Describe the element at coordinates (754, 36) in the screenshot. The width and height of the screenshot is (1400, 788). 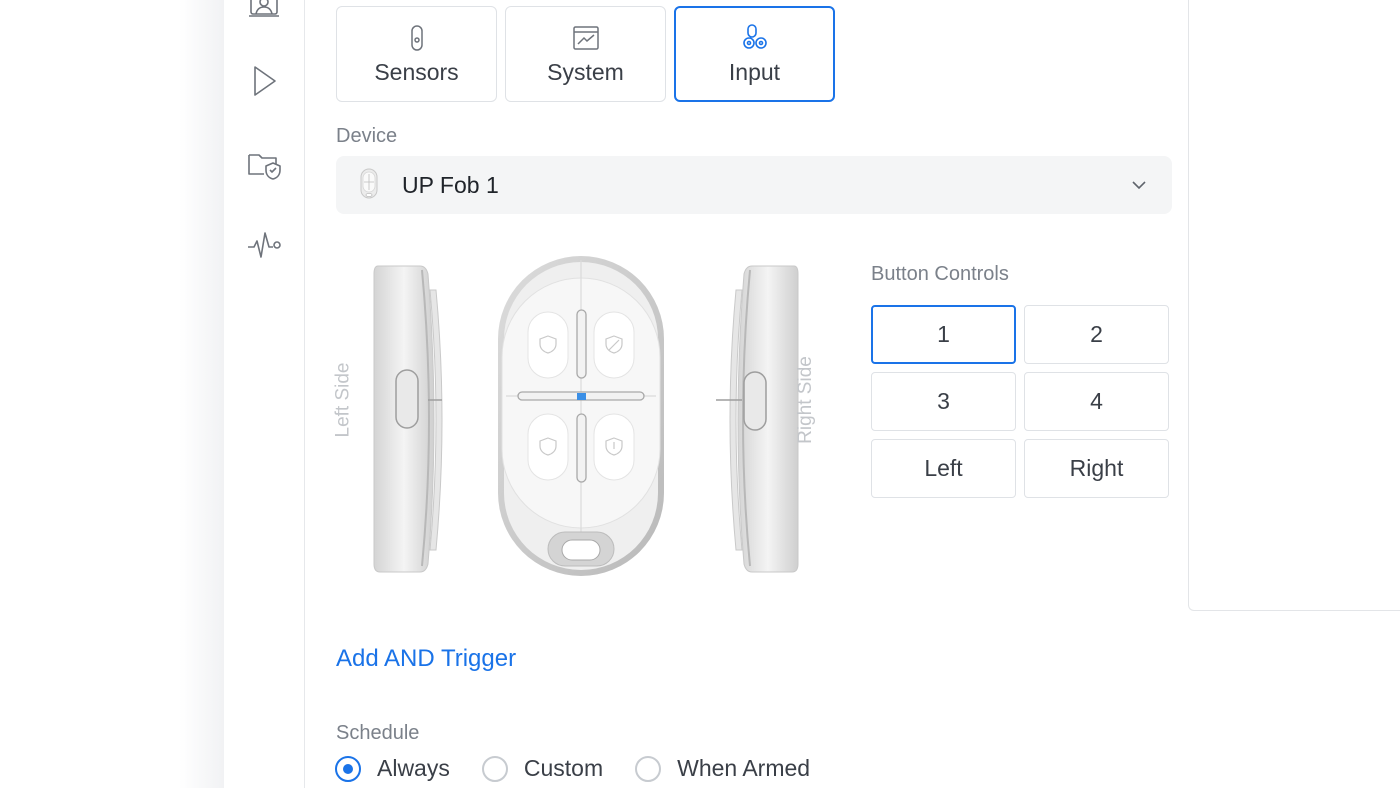
I see `input-fob-icon` at that location.